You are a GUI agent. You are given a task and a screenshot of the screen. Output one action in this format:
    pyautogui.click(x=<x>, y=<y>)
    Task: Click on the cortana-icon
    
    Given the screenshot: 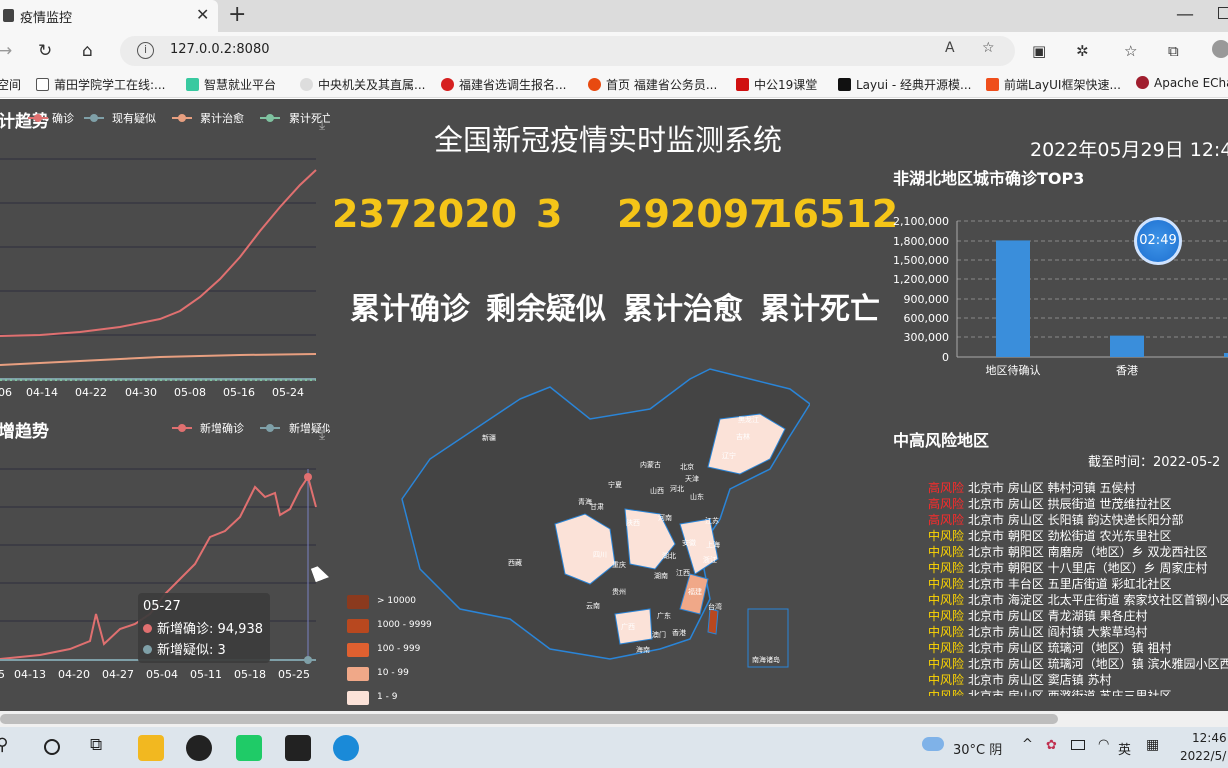 What is the action you would take?
    pyautogui.click(x=52, y=747)
    